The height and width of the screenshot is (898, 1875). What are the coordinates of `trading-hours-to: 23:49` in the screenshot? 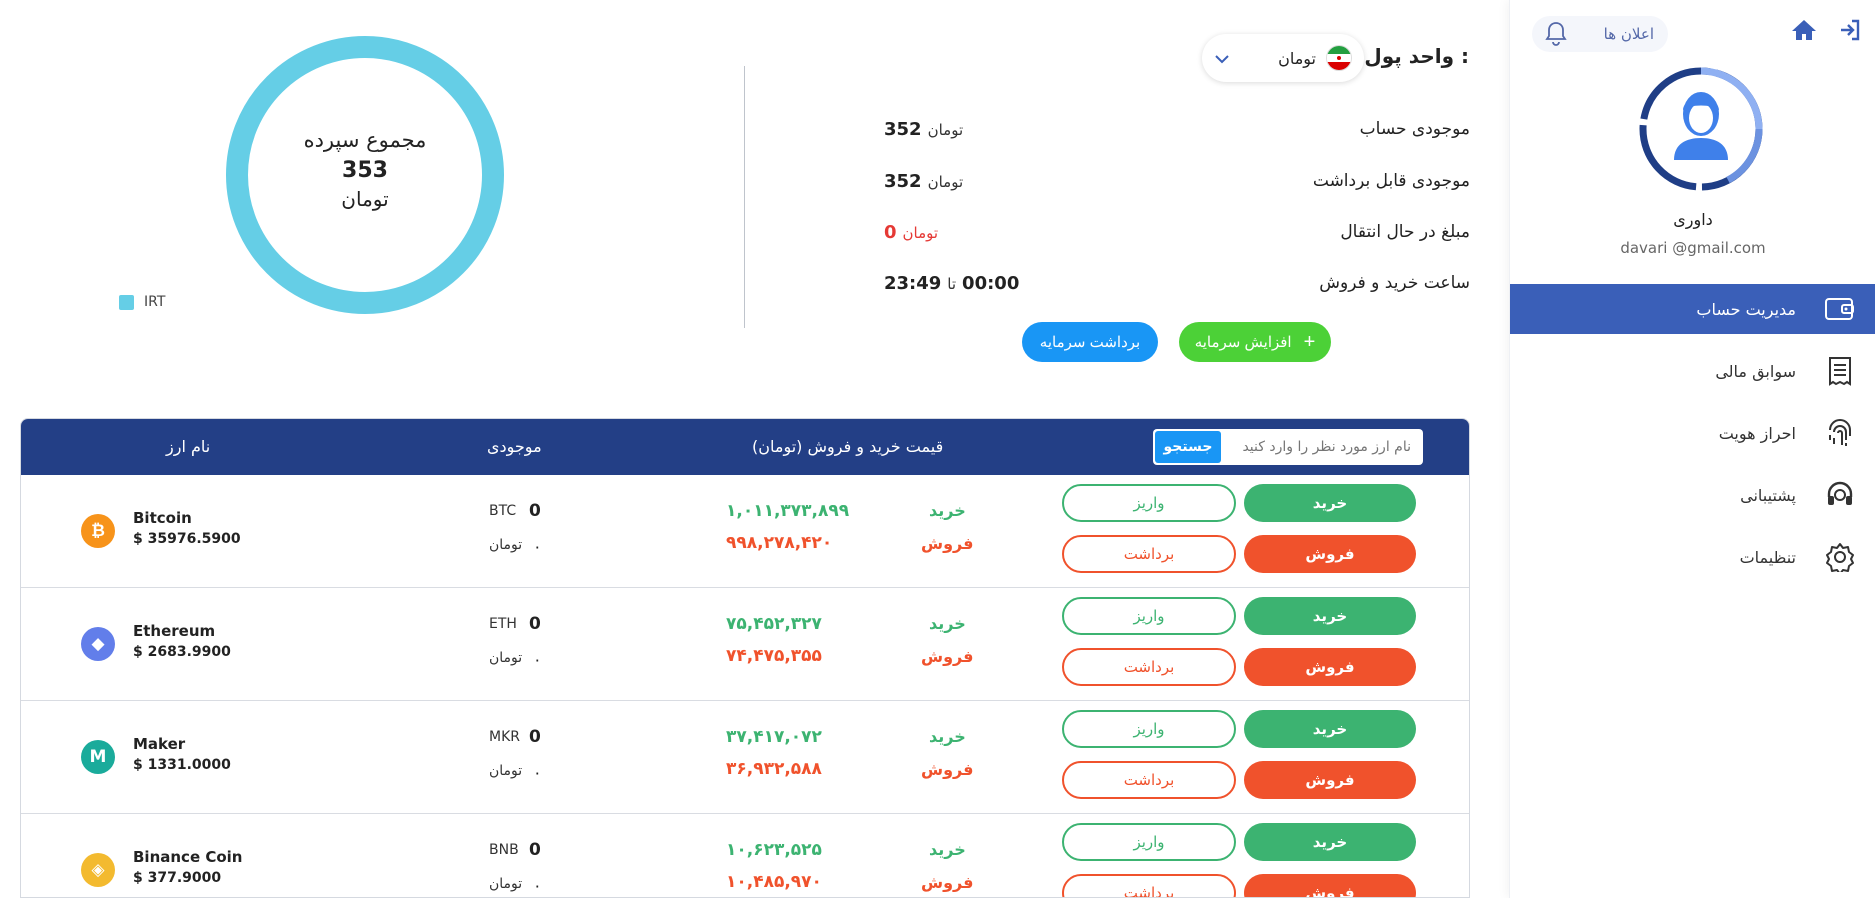 It's located at (913, 283).